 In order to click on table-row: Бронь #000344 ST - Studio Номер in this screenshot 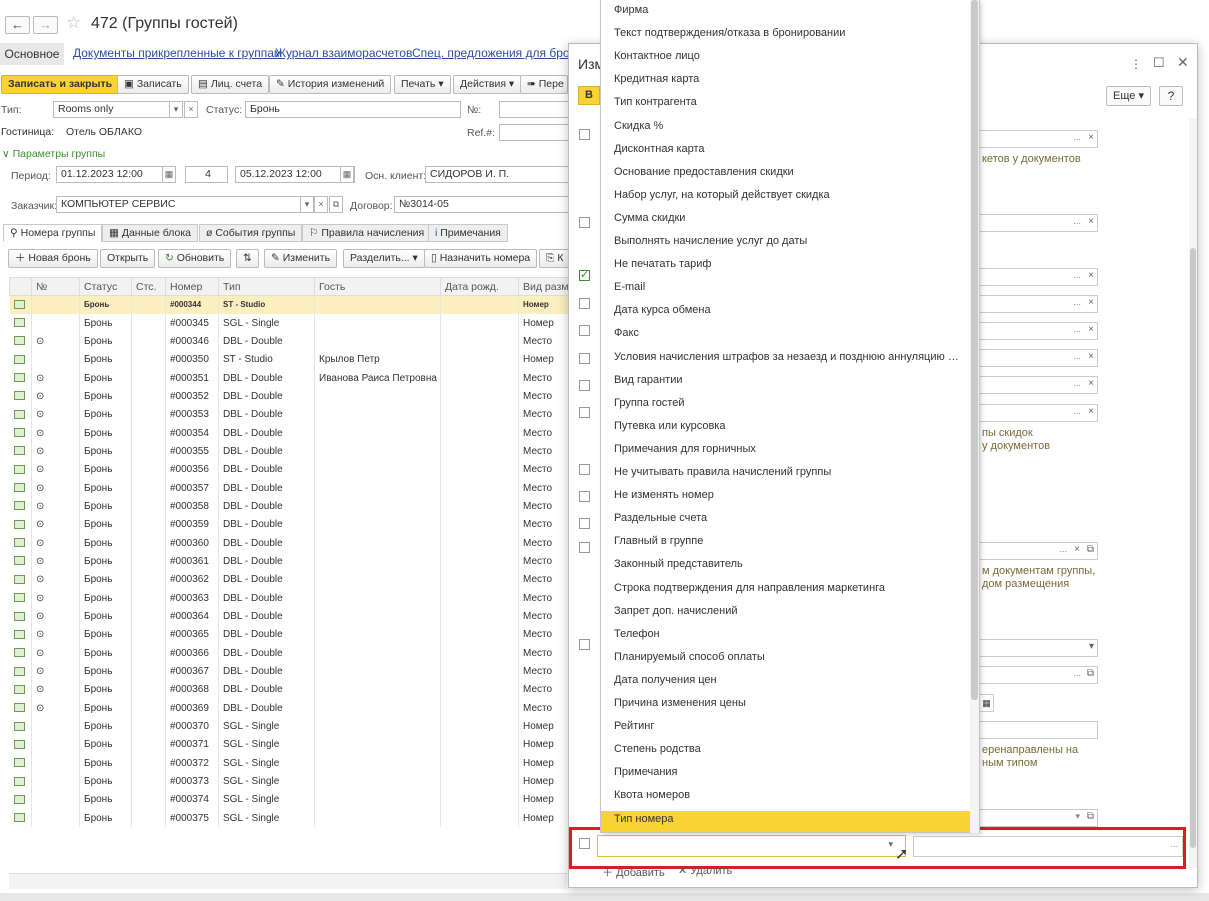, I will do `click(290, 304)`.